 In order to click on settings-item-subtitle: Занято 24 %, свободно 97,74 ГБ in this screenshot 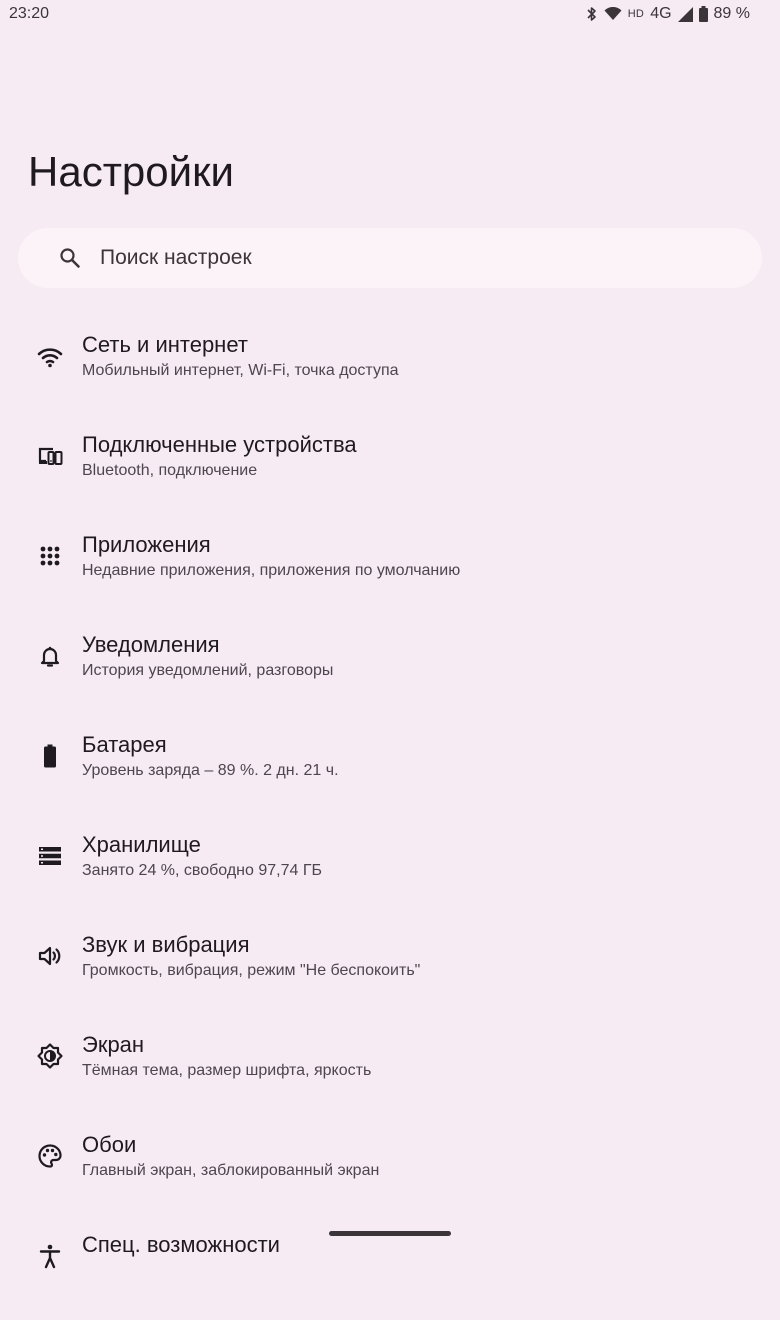, I will do `click(202, 870)`.